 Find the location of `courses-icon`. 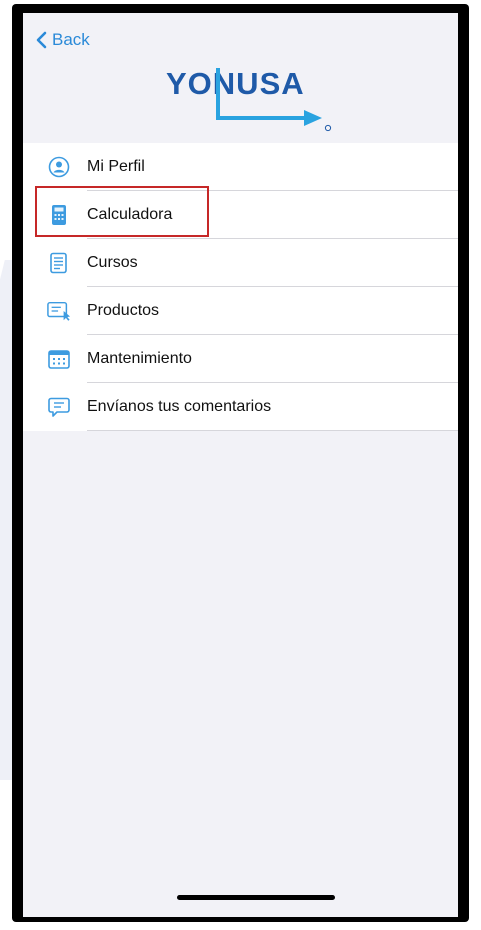

courses-icon is located at coordinates (59, 263).